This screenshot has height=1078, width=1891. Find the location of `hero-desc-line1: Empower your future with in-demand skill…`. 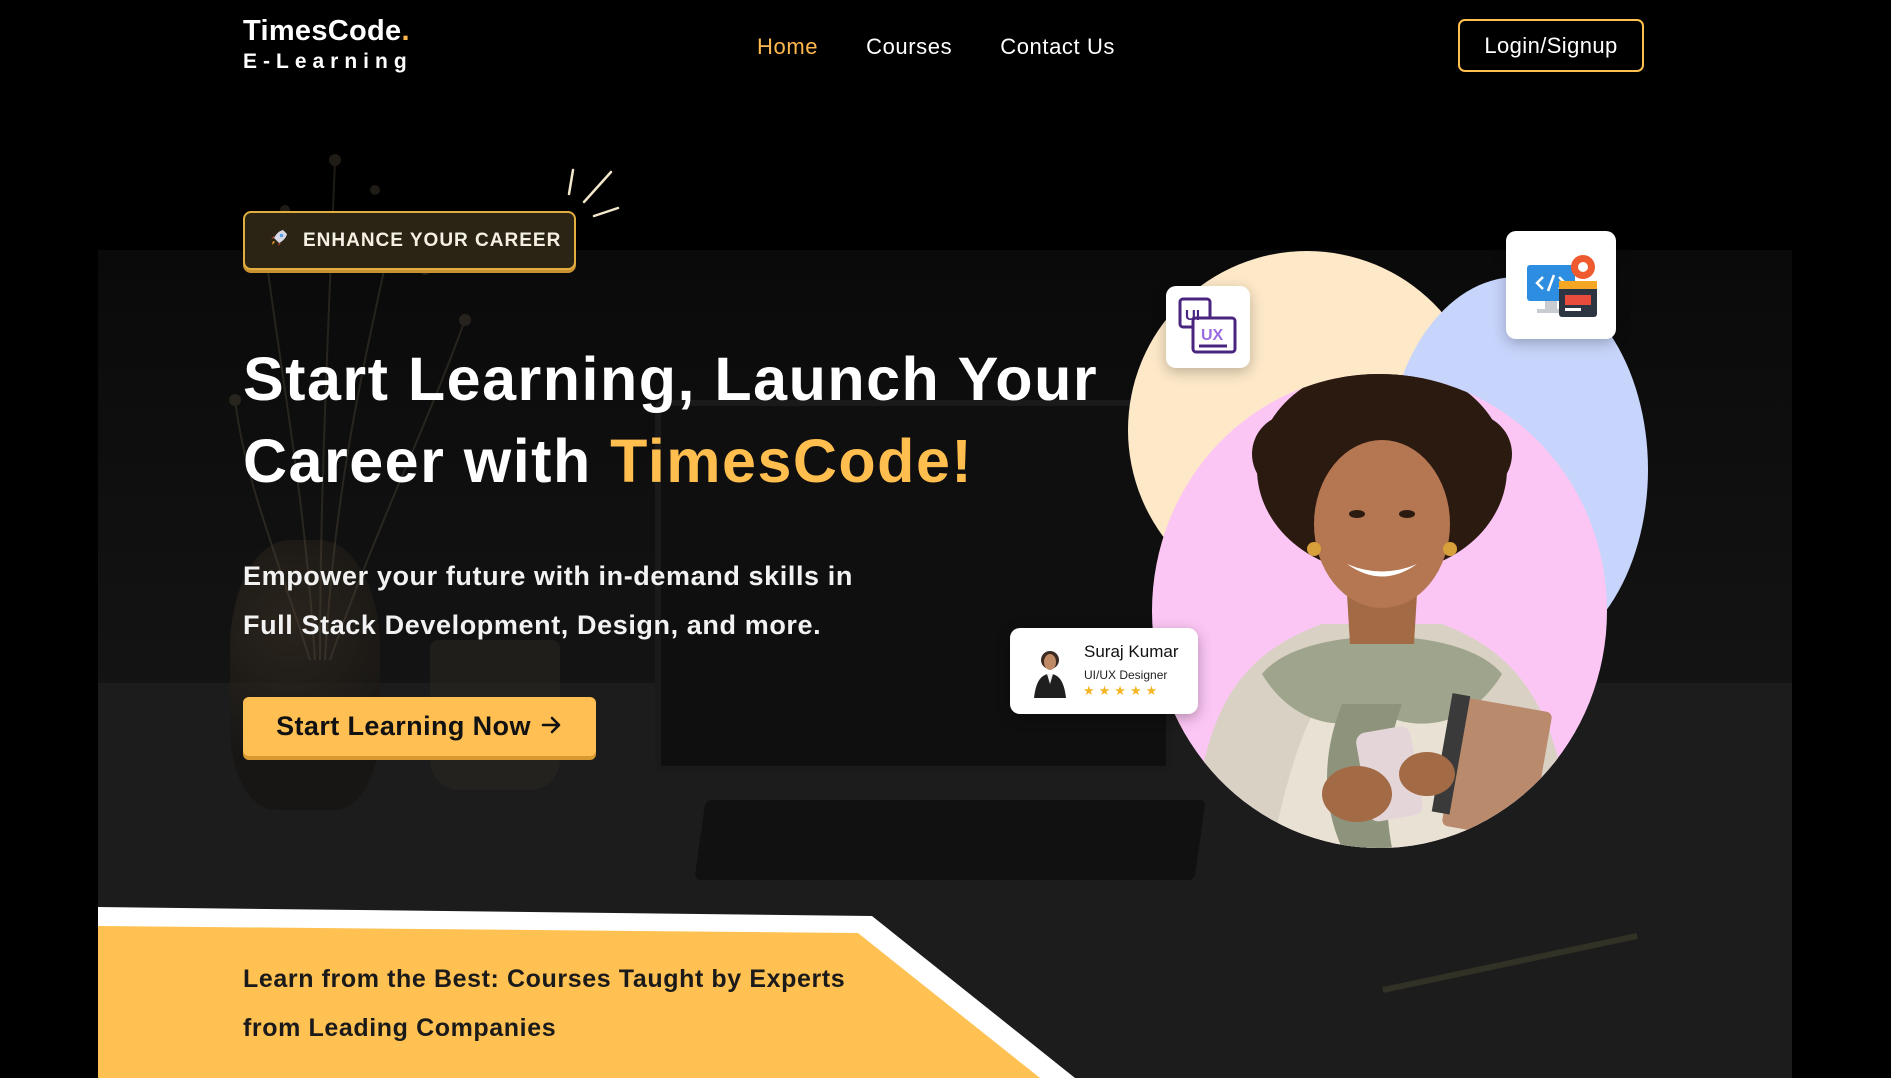

hero-desc-line1: Empower your future with in-demand skill… is located at coordinates (548, 576).